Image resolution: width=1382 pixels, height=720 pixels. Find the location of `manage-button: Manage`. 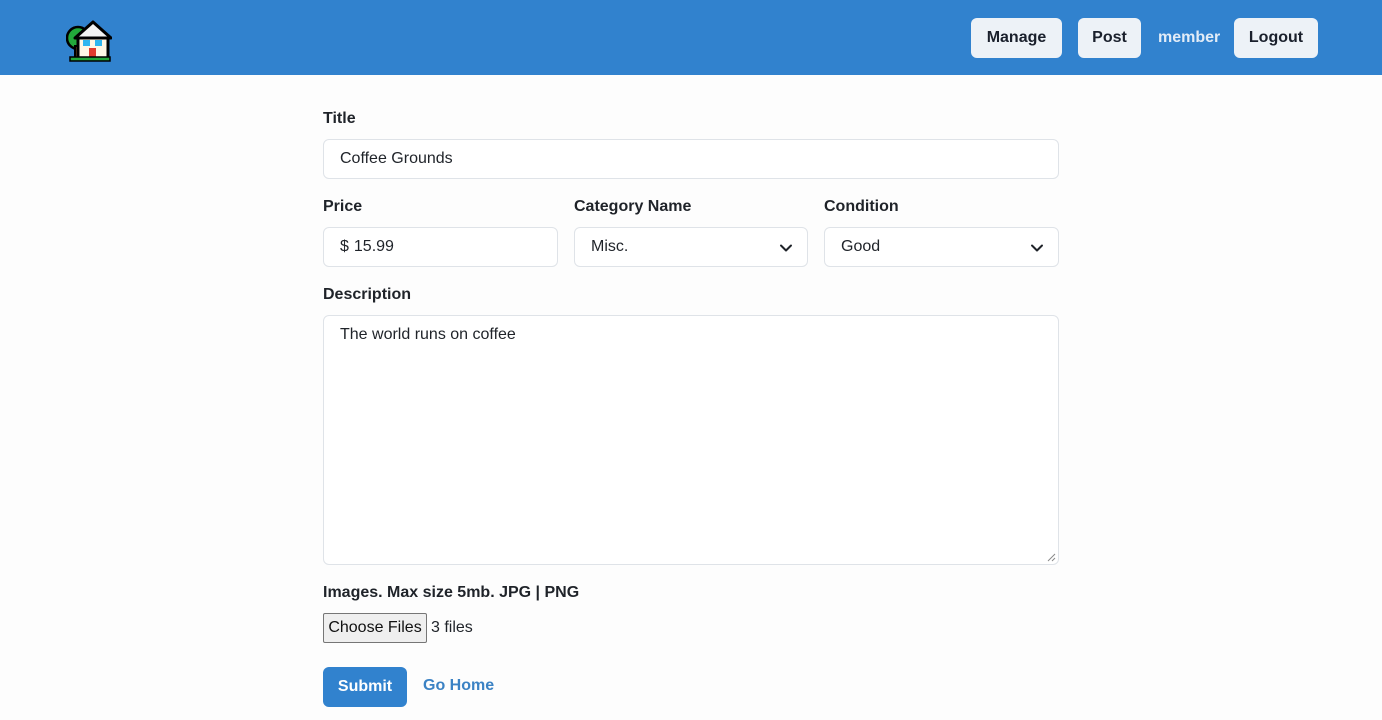

manage-button: Manage is located at coordinates (1016, 38).